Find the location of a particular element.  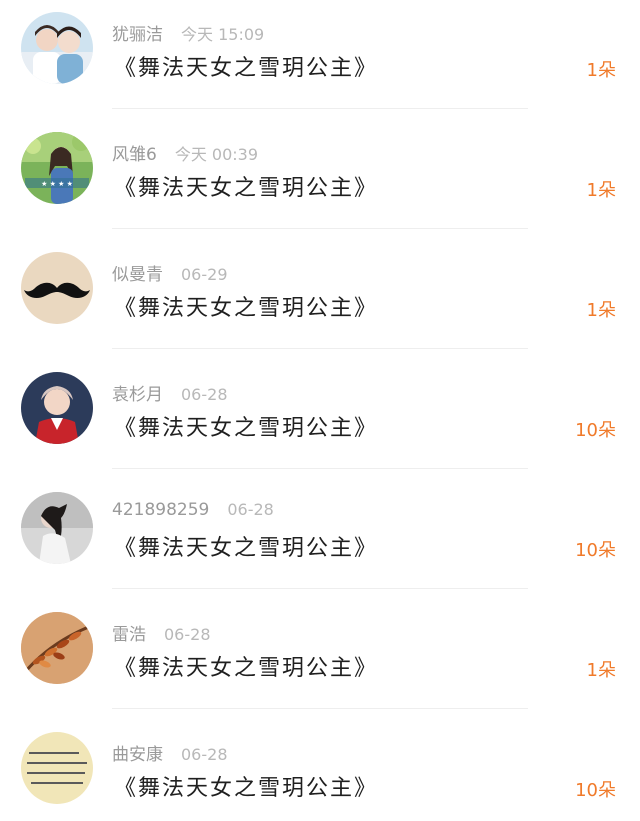

list-item: 犹骊洁 今天 15:09 《舞法天女之雪玥公主》 1朵 is located at coordinates (320, 60).